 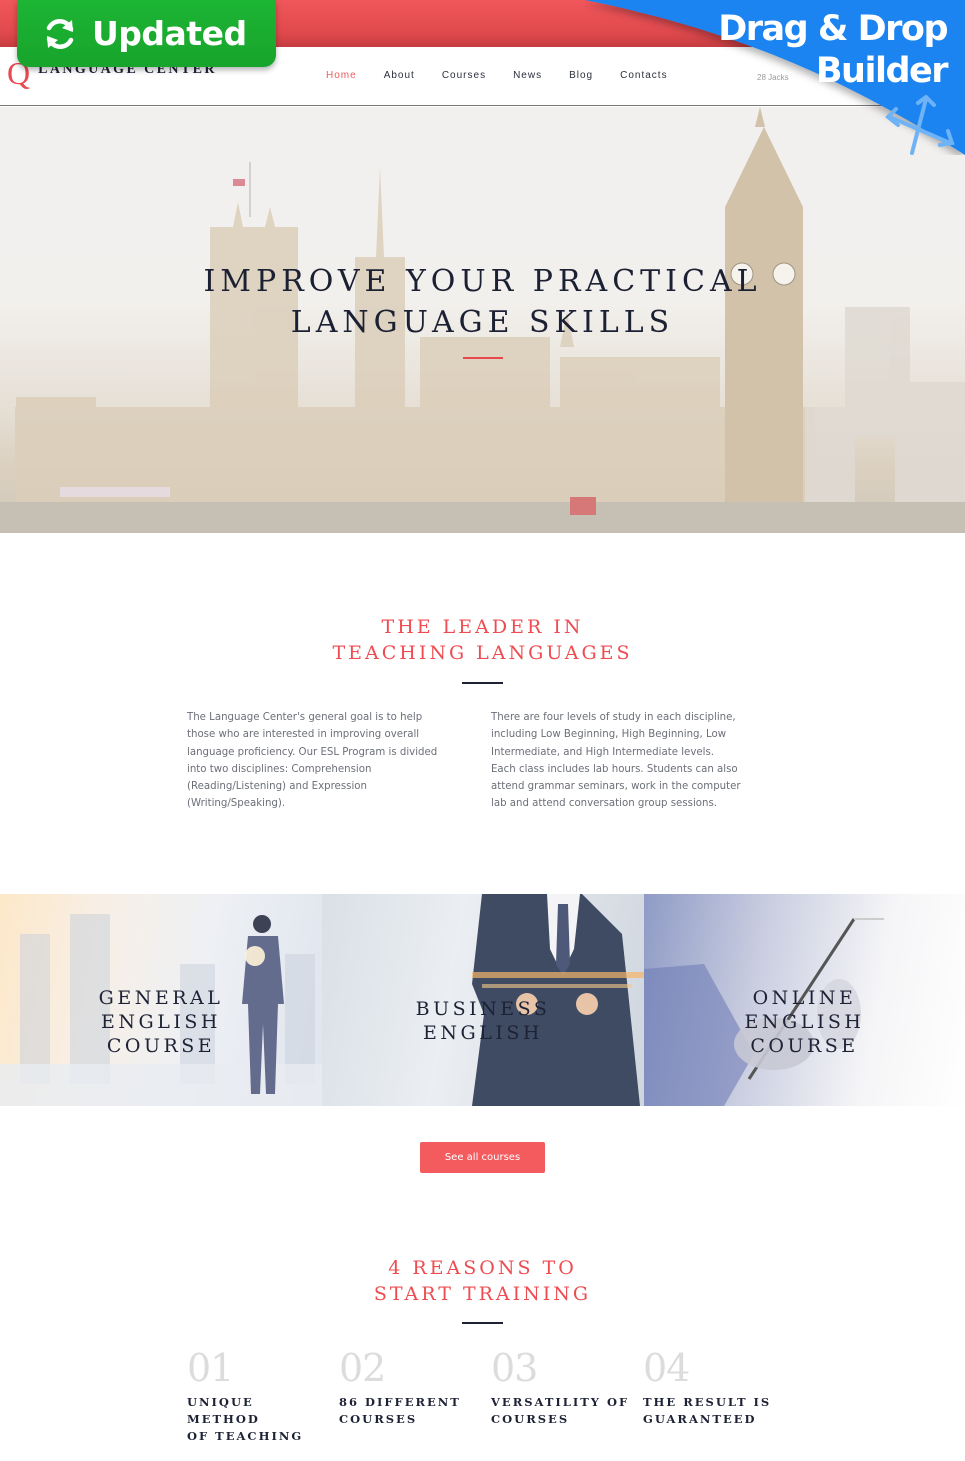 What do you see at coordinates (362, 1368) in the screenshot?
I see `reason-number: 02` at bounding box center [362, 1368].